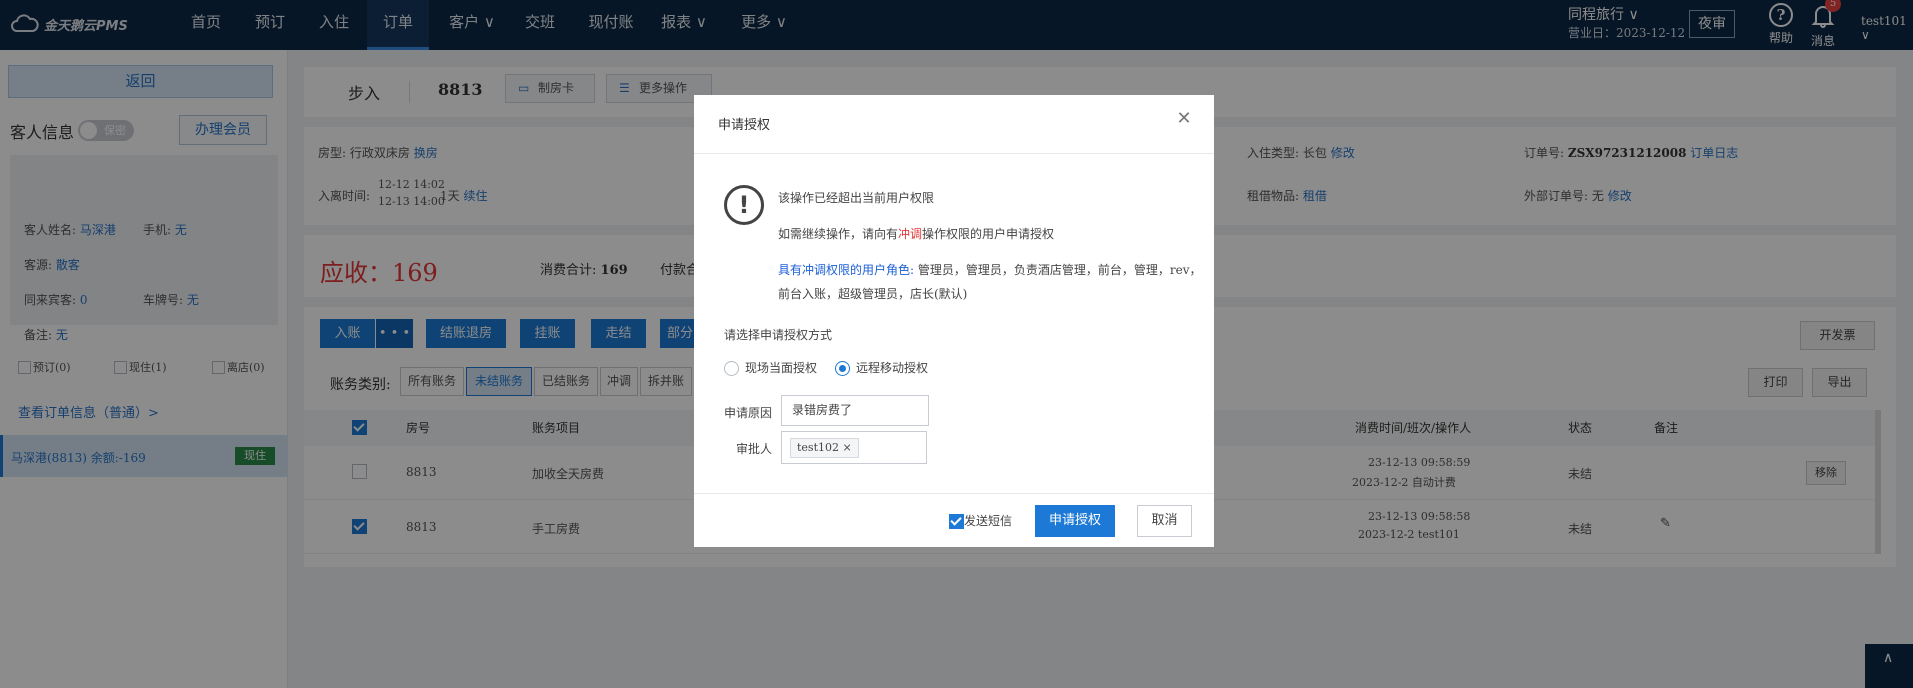  I want to click on roles-label: 具有冲调权限的用户角色:, so click(846, 270).